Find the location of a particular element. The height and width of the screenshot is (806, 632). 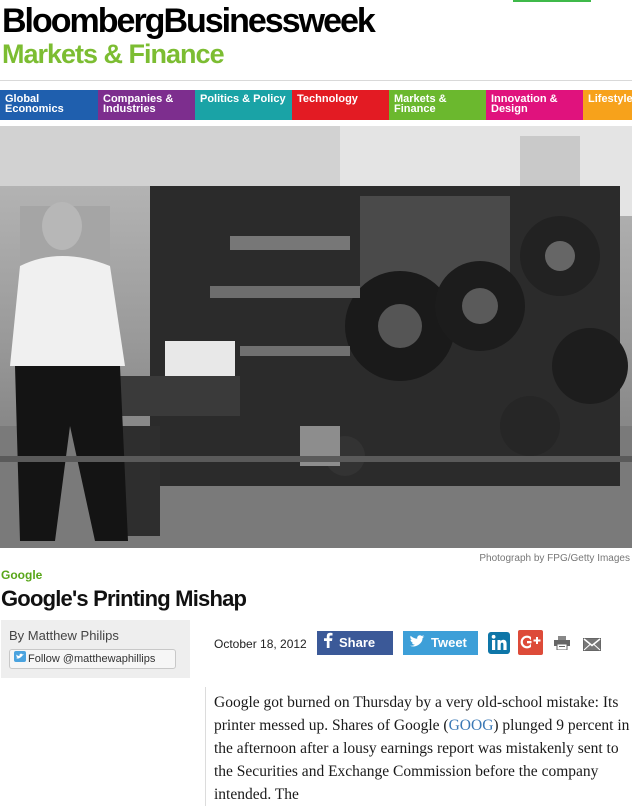

print-icon is located at coordinates (562, 645).